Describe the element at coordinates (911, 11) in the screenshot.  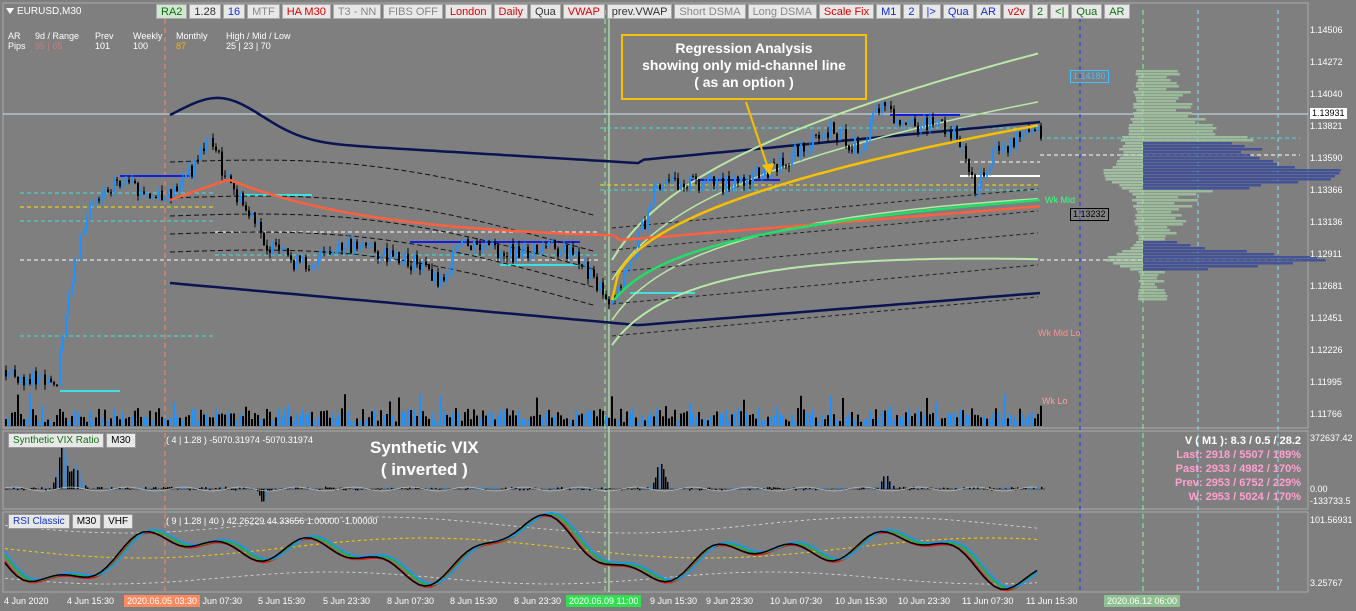
I see `toolbar-button-16: 2` at that location.